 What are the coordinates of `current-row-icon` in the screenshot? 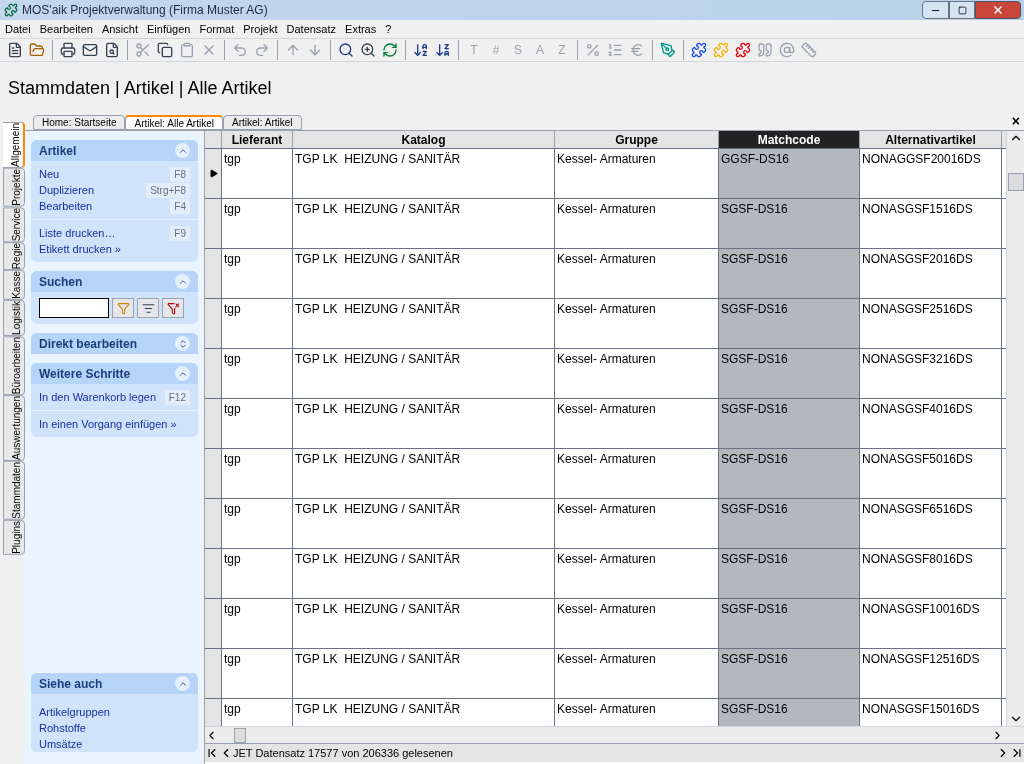 It's located at (213, 173).